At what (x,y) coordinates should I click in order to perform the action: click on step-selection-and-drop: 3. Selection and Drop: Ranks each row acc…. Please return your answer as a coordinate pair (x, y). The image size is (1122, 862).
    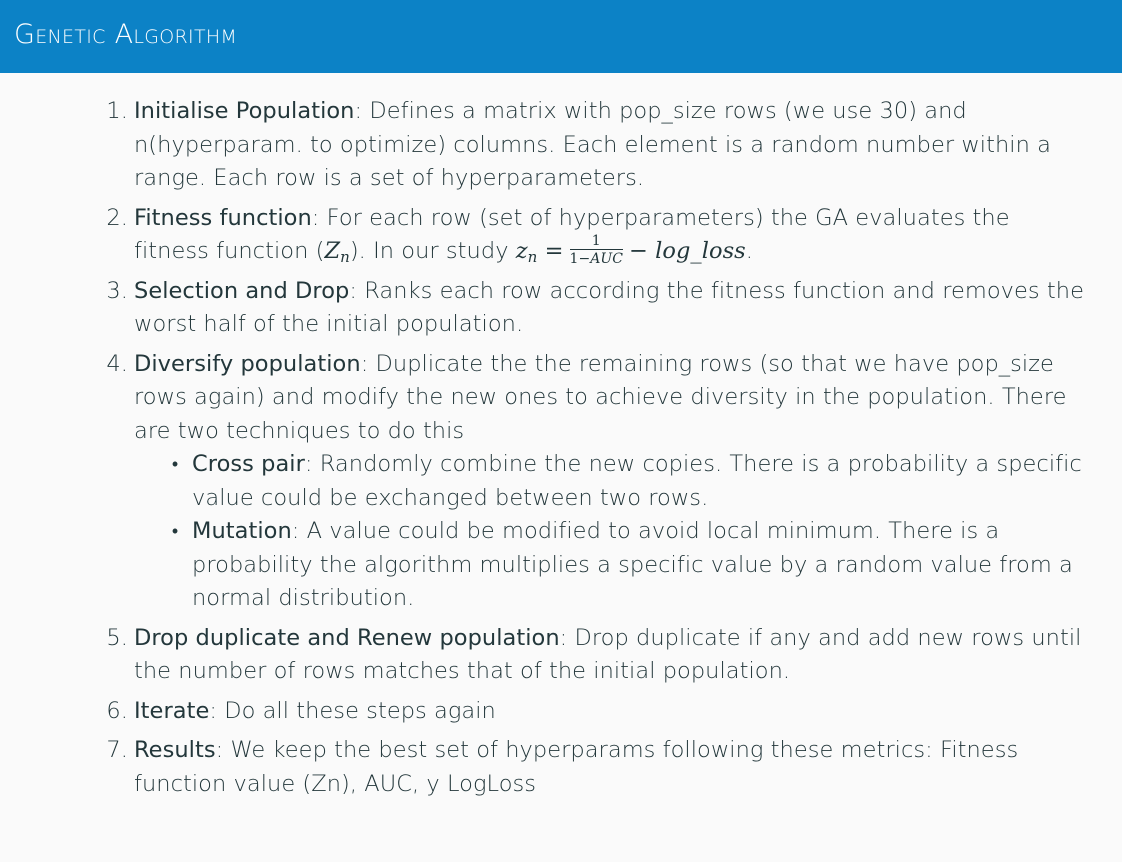
    Looking at the image, I should click on (595, 308).